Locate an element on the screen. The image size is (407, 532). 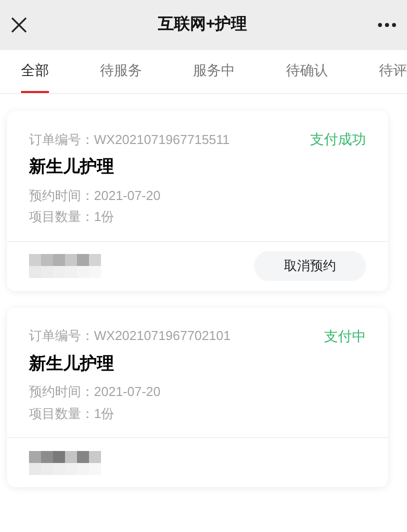
close-icon is located at coordinates (19, 25).